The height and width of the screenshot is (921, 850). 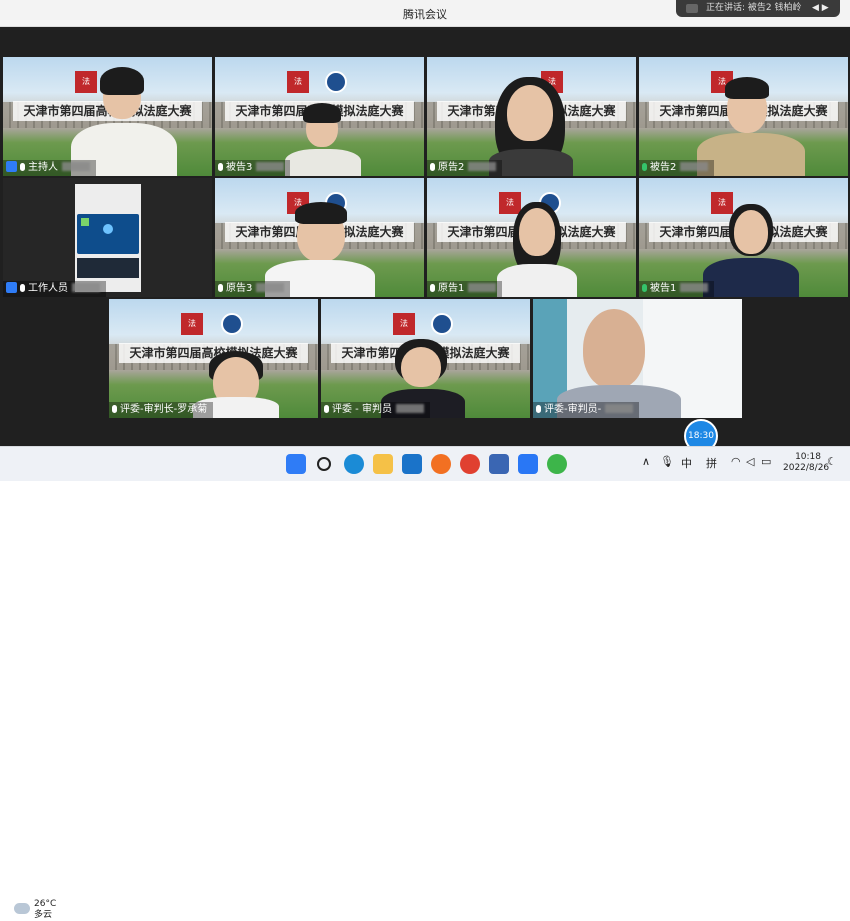 What do you see at coordinates (832, 461) in the screenshot?
I see `notifications-icon: ☾` at bounding box center [832, 461].